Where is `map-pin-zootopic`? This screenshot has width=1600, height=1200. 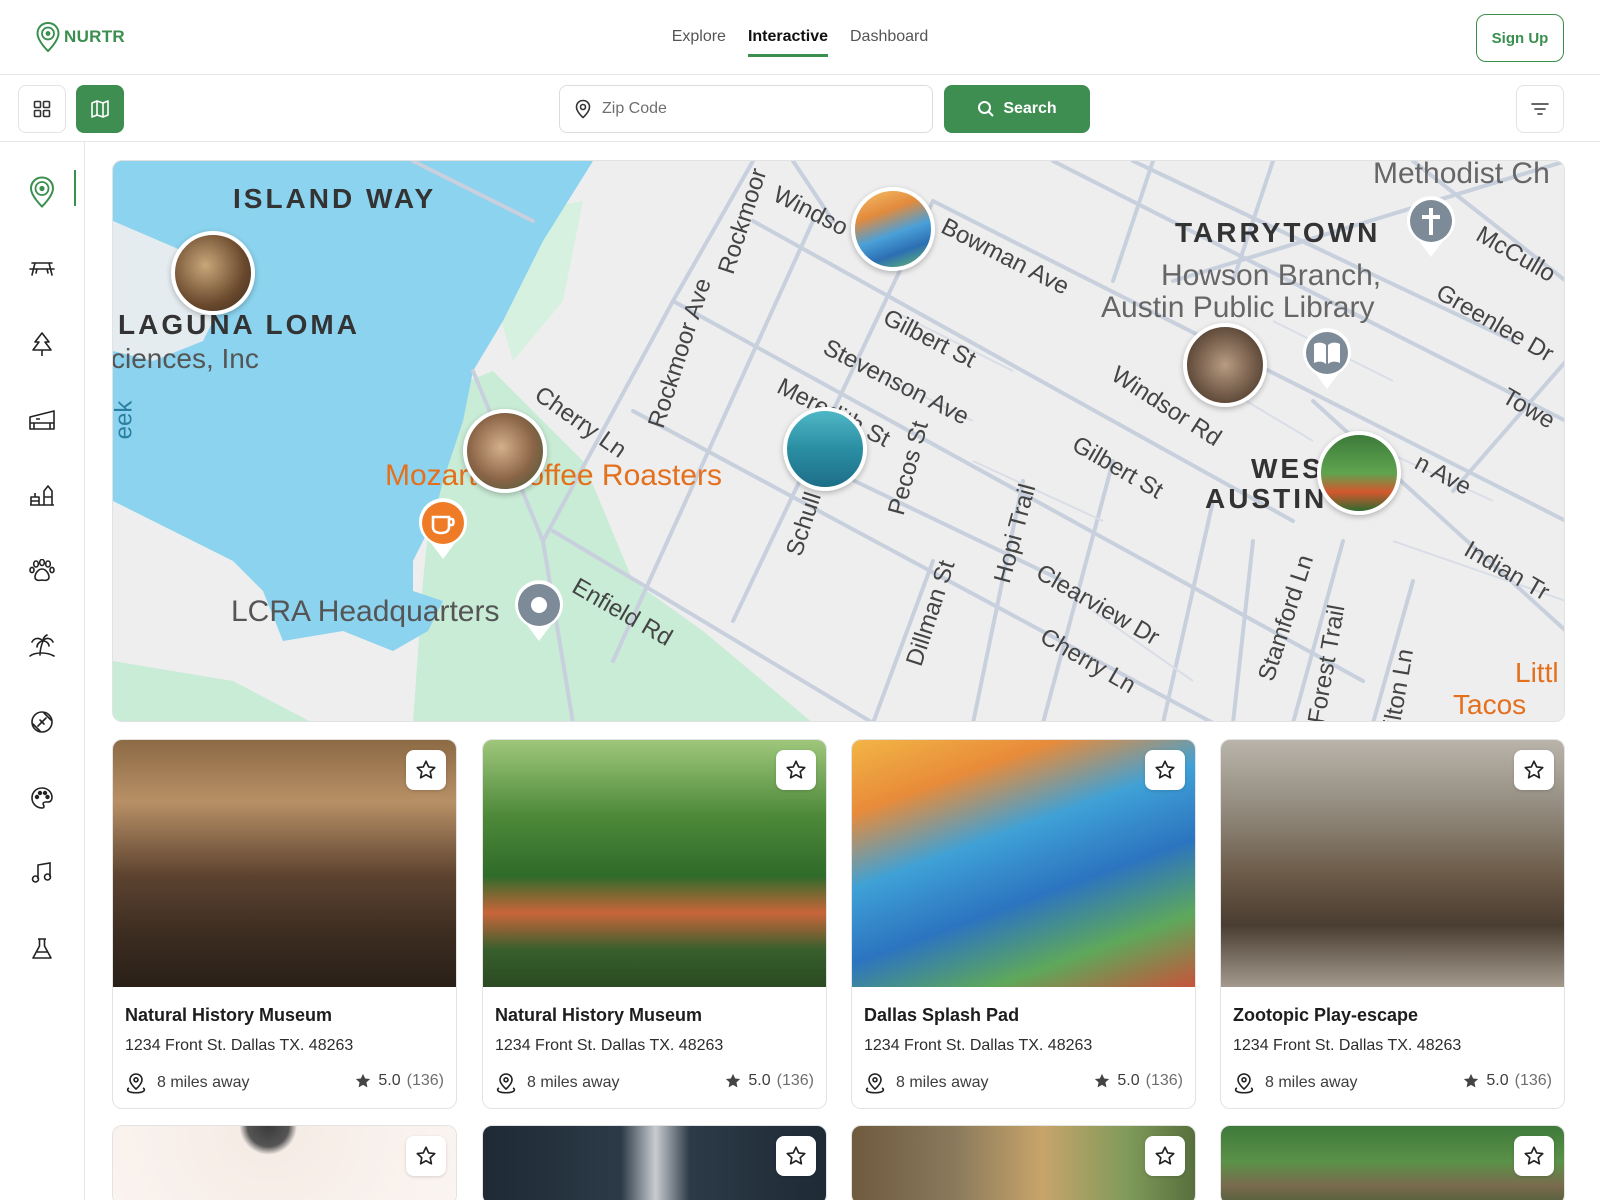
map-pin-zootopic is located at coordinates (1225, 365).